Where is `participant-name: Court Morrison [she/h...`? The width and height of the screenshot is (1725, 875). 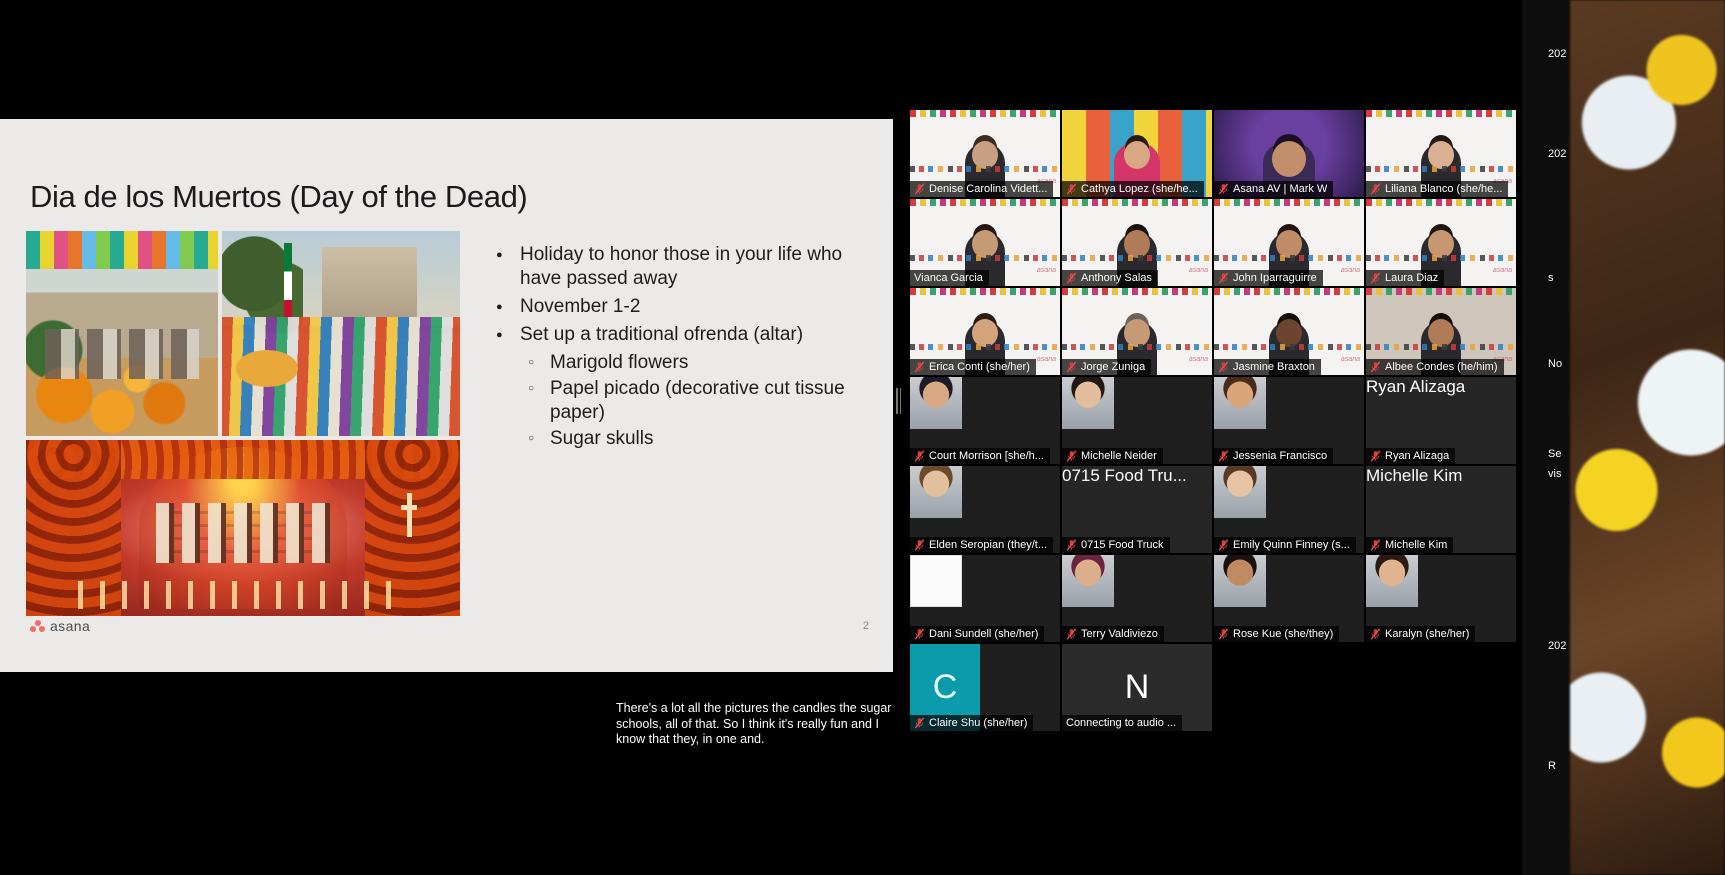
participant-name: Court Morrison [she/h... is located at coordinates (986, 456).